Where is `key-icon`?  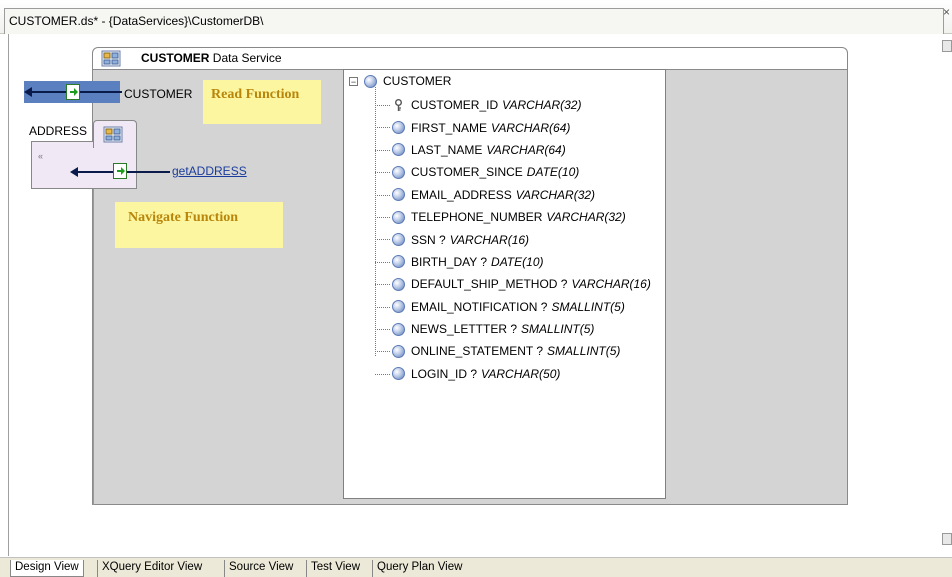
key-icon is located at coordinates (398, 104).